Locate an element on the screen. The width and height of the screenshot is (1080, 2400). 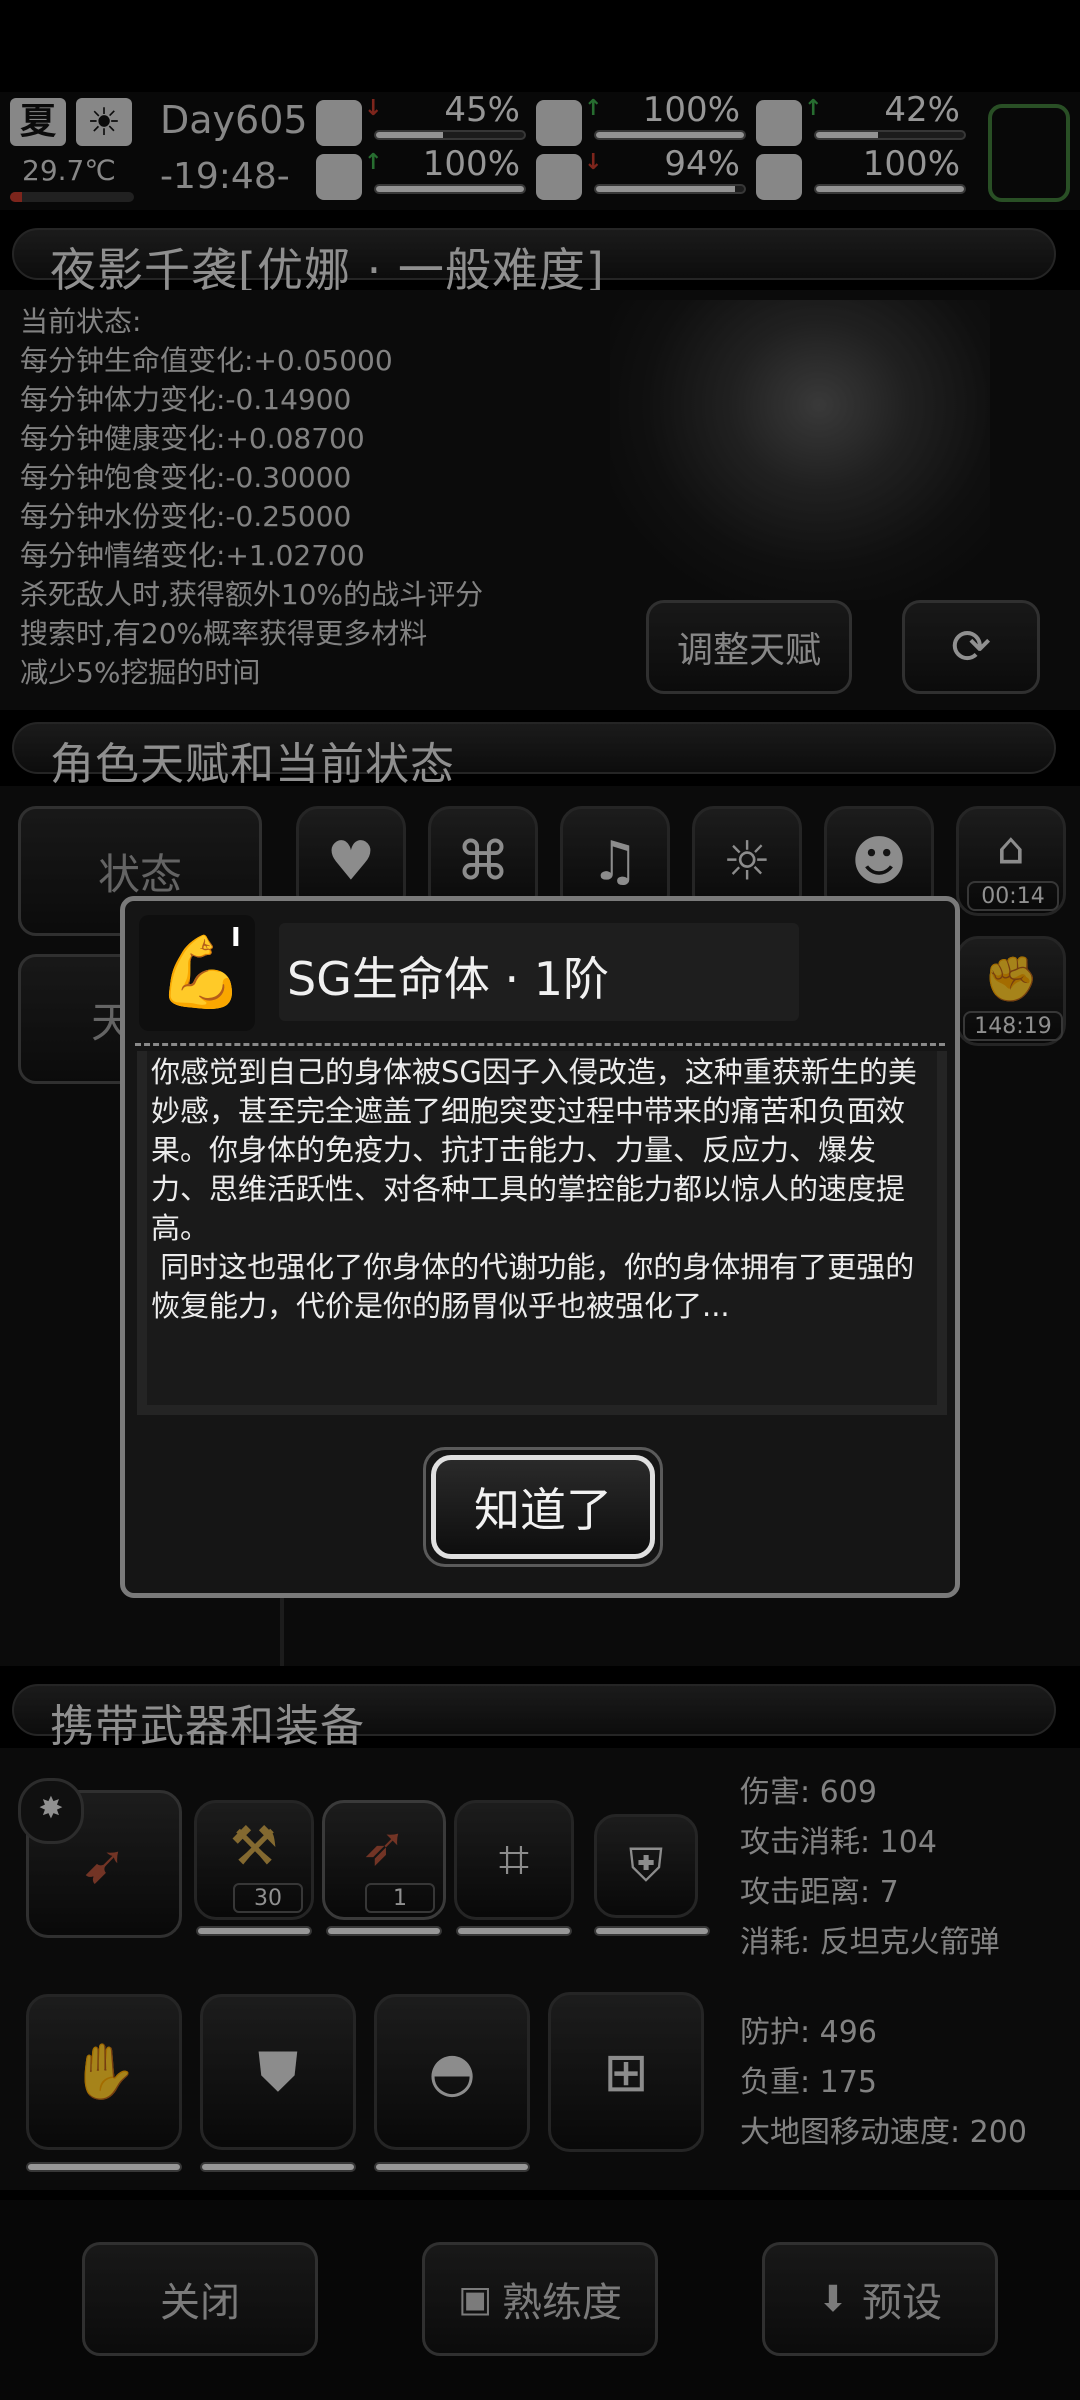
dialog-title-box: SG生命体 · 1阶 is located at coordinates (539, 972).